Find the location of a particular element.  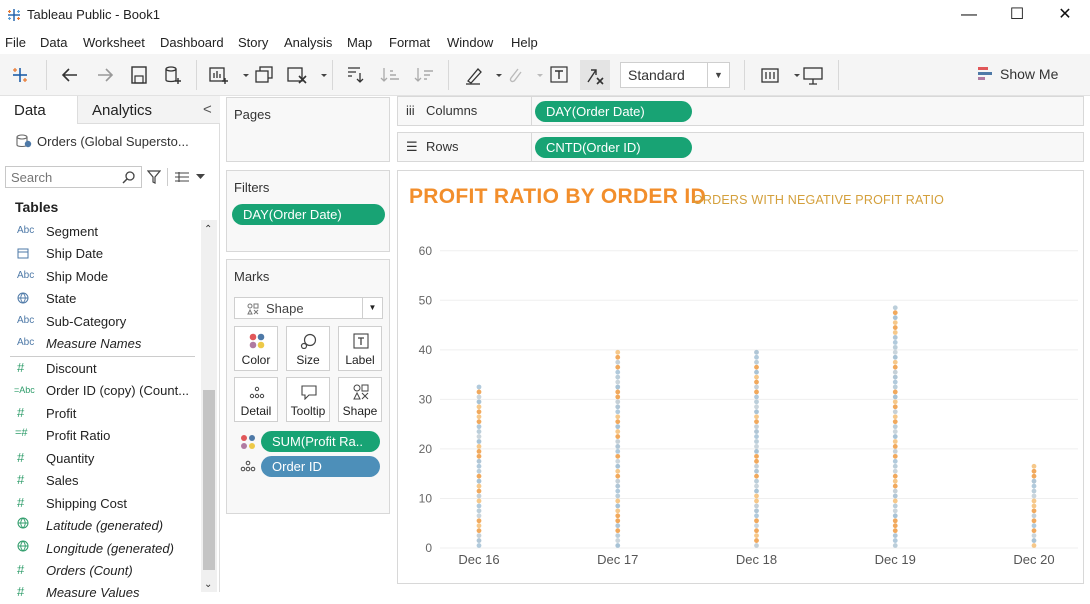

tab-analytics: Analytics < is located at coordinates (148, 110).